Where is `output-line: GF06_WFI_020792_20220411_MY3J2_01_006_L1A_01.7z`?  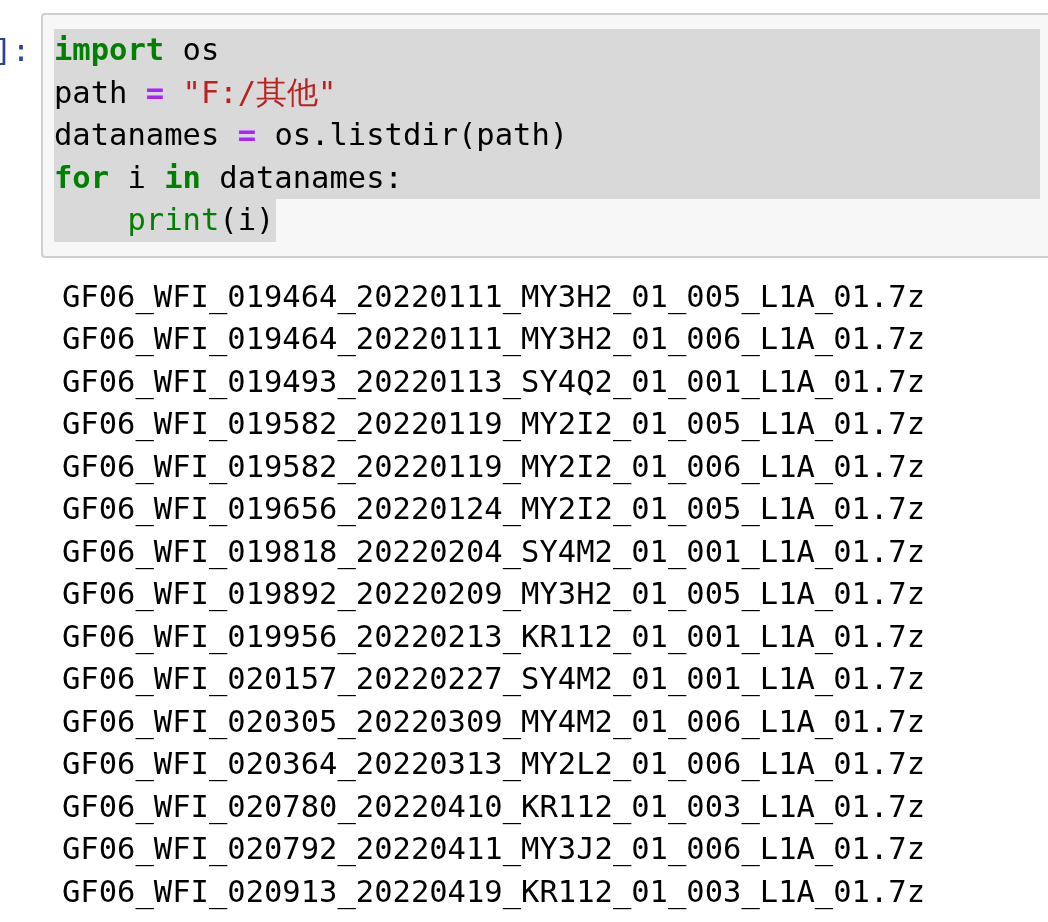
output-line: GF06_WFI_020792_20220411_MY3J2_01_006_L1A_01.7z is located at coordinates (494, 849).